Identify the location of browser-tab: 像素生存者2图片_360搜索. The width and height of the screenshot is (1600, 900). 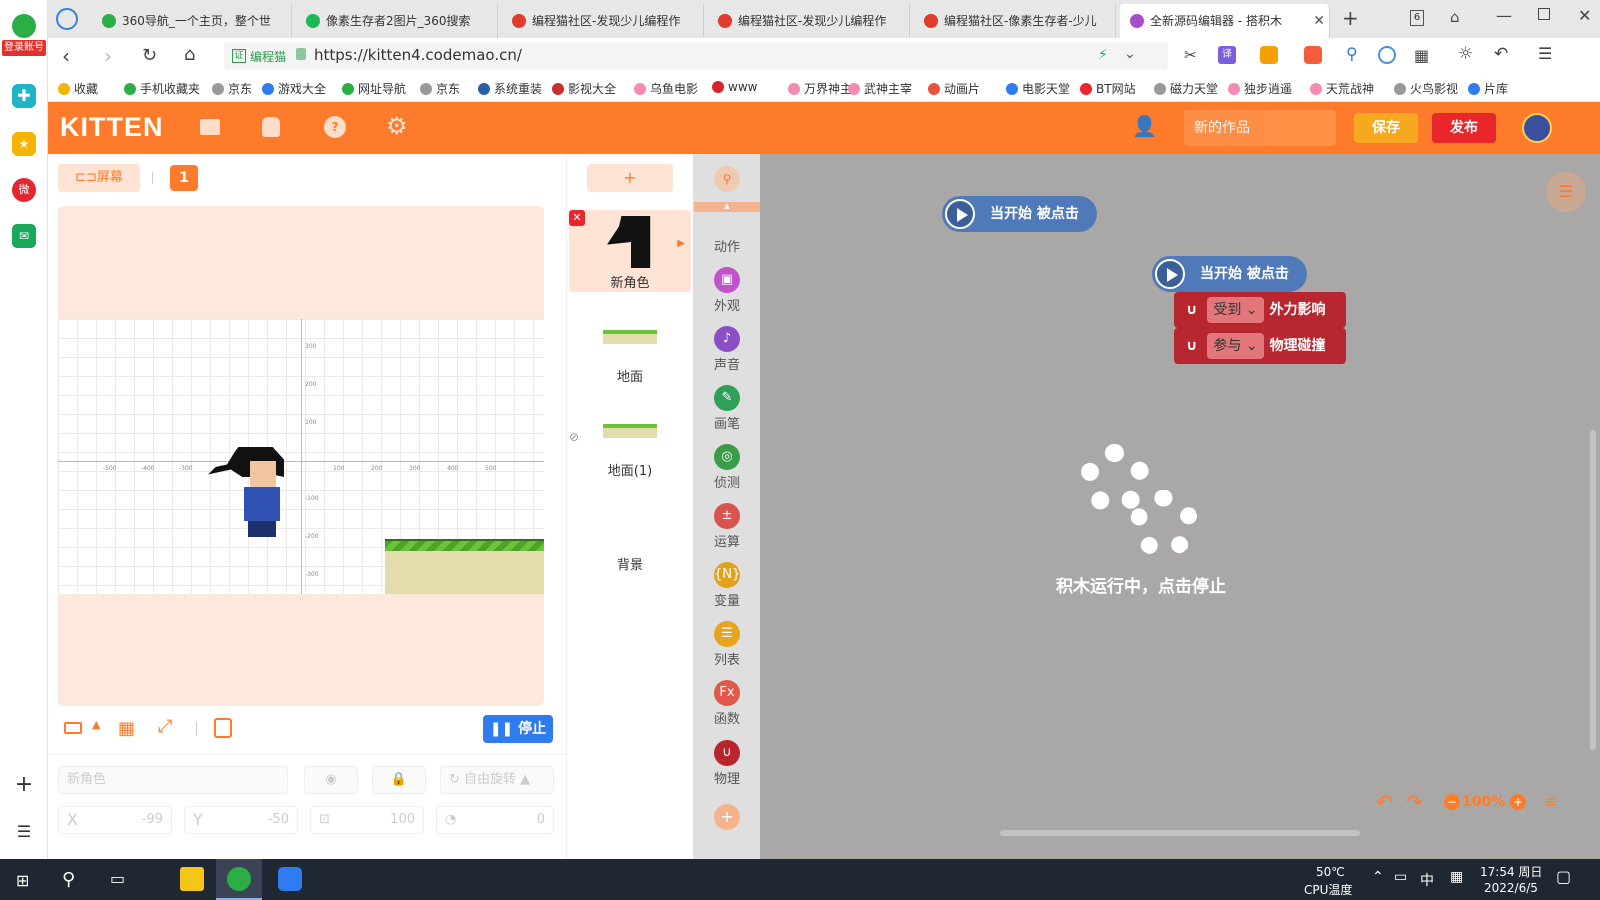
(397, 21).